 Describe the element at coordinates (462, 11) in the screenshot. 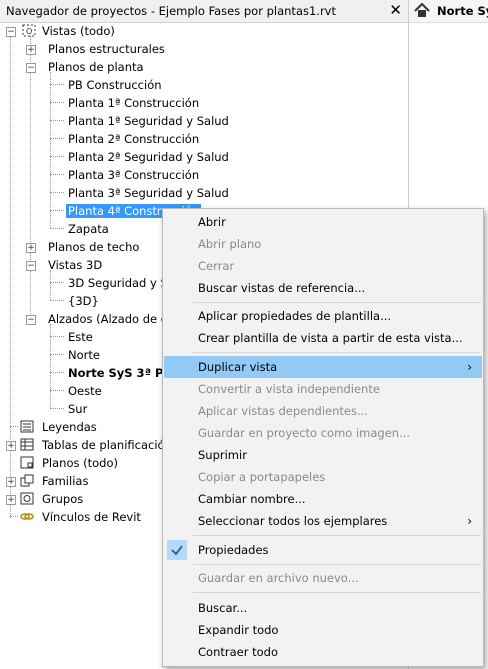

I see `view-tab-title: Norte SyS` at that location.